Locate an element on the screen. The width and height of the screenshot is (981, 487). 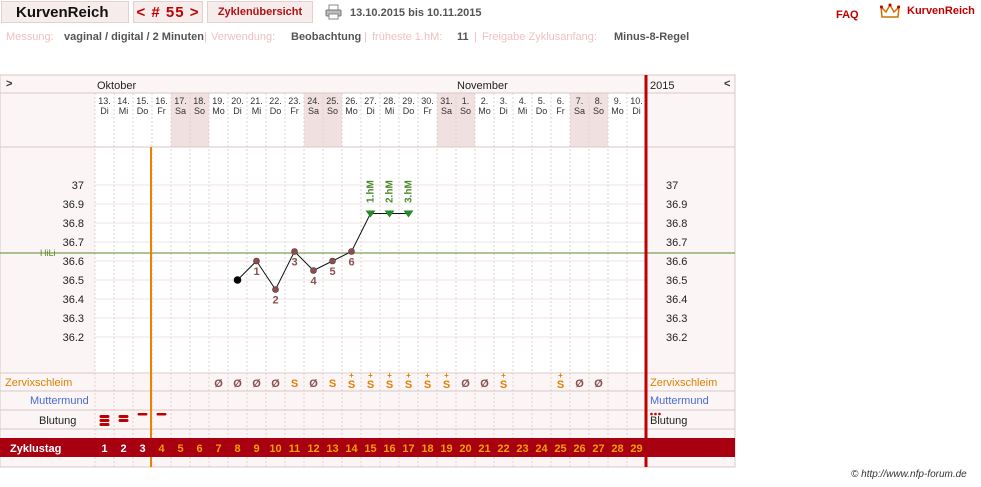
y-tick-label-left: 37 is located at coordinates (78, 186).